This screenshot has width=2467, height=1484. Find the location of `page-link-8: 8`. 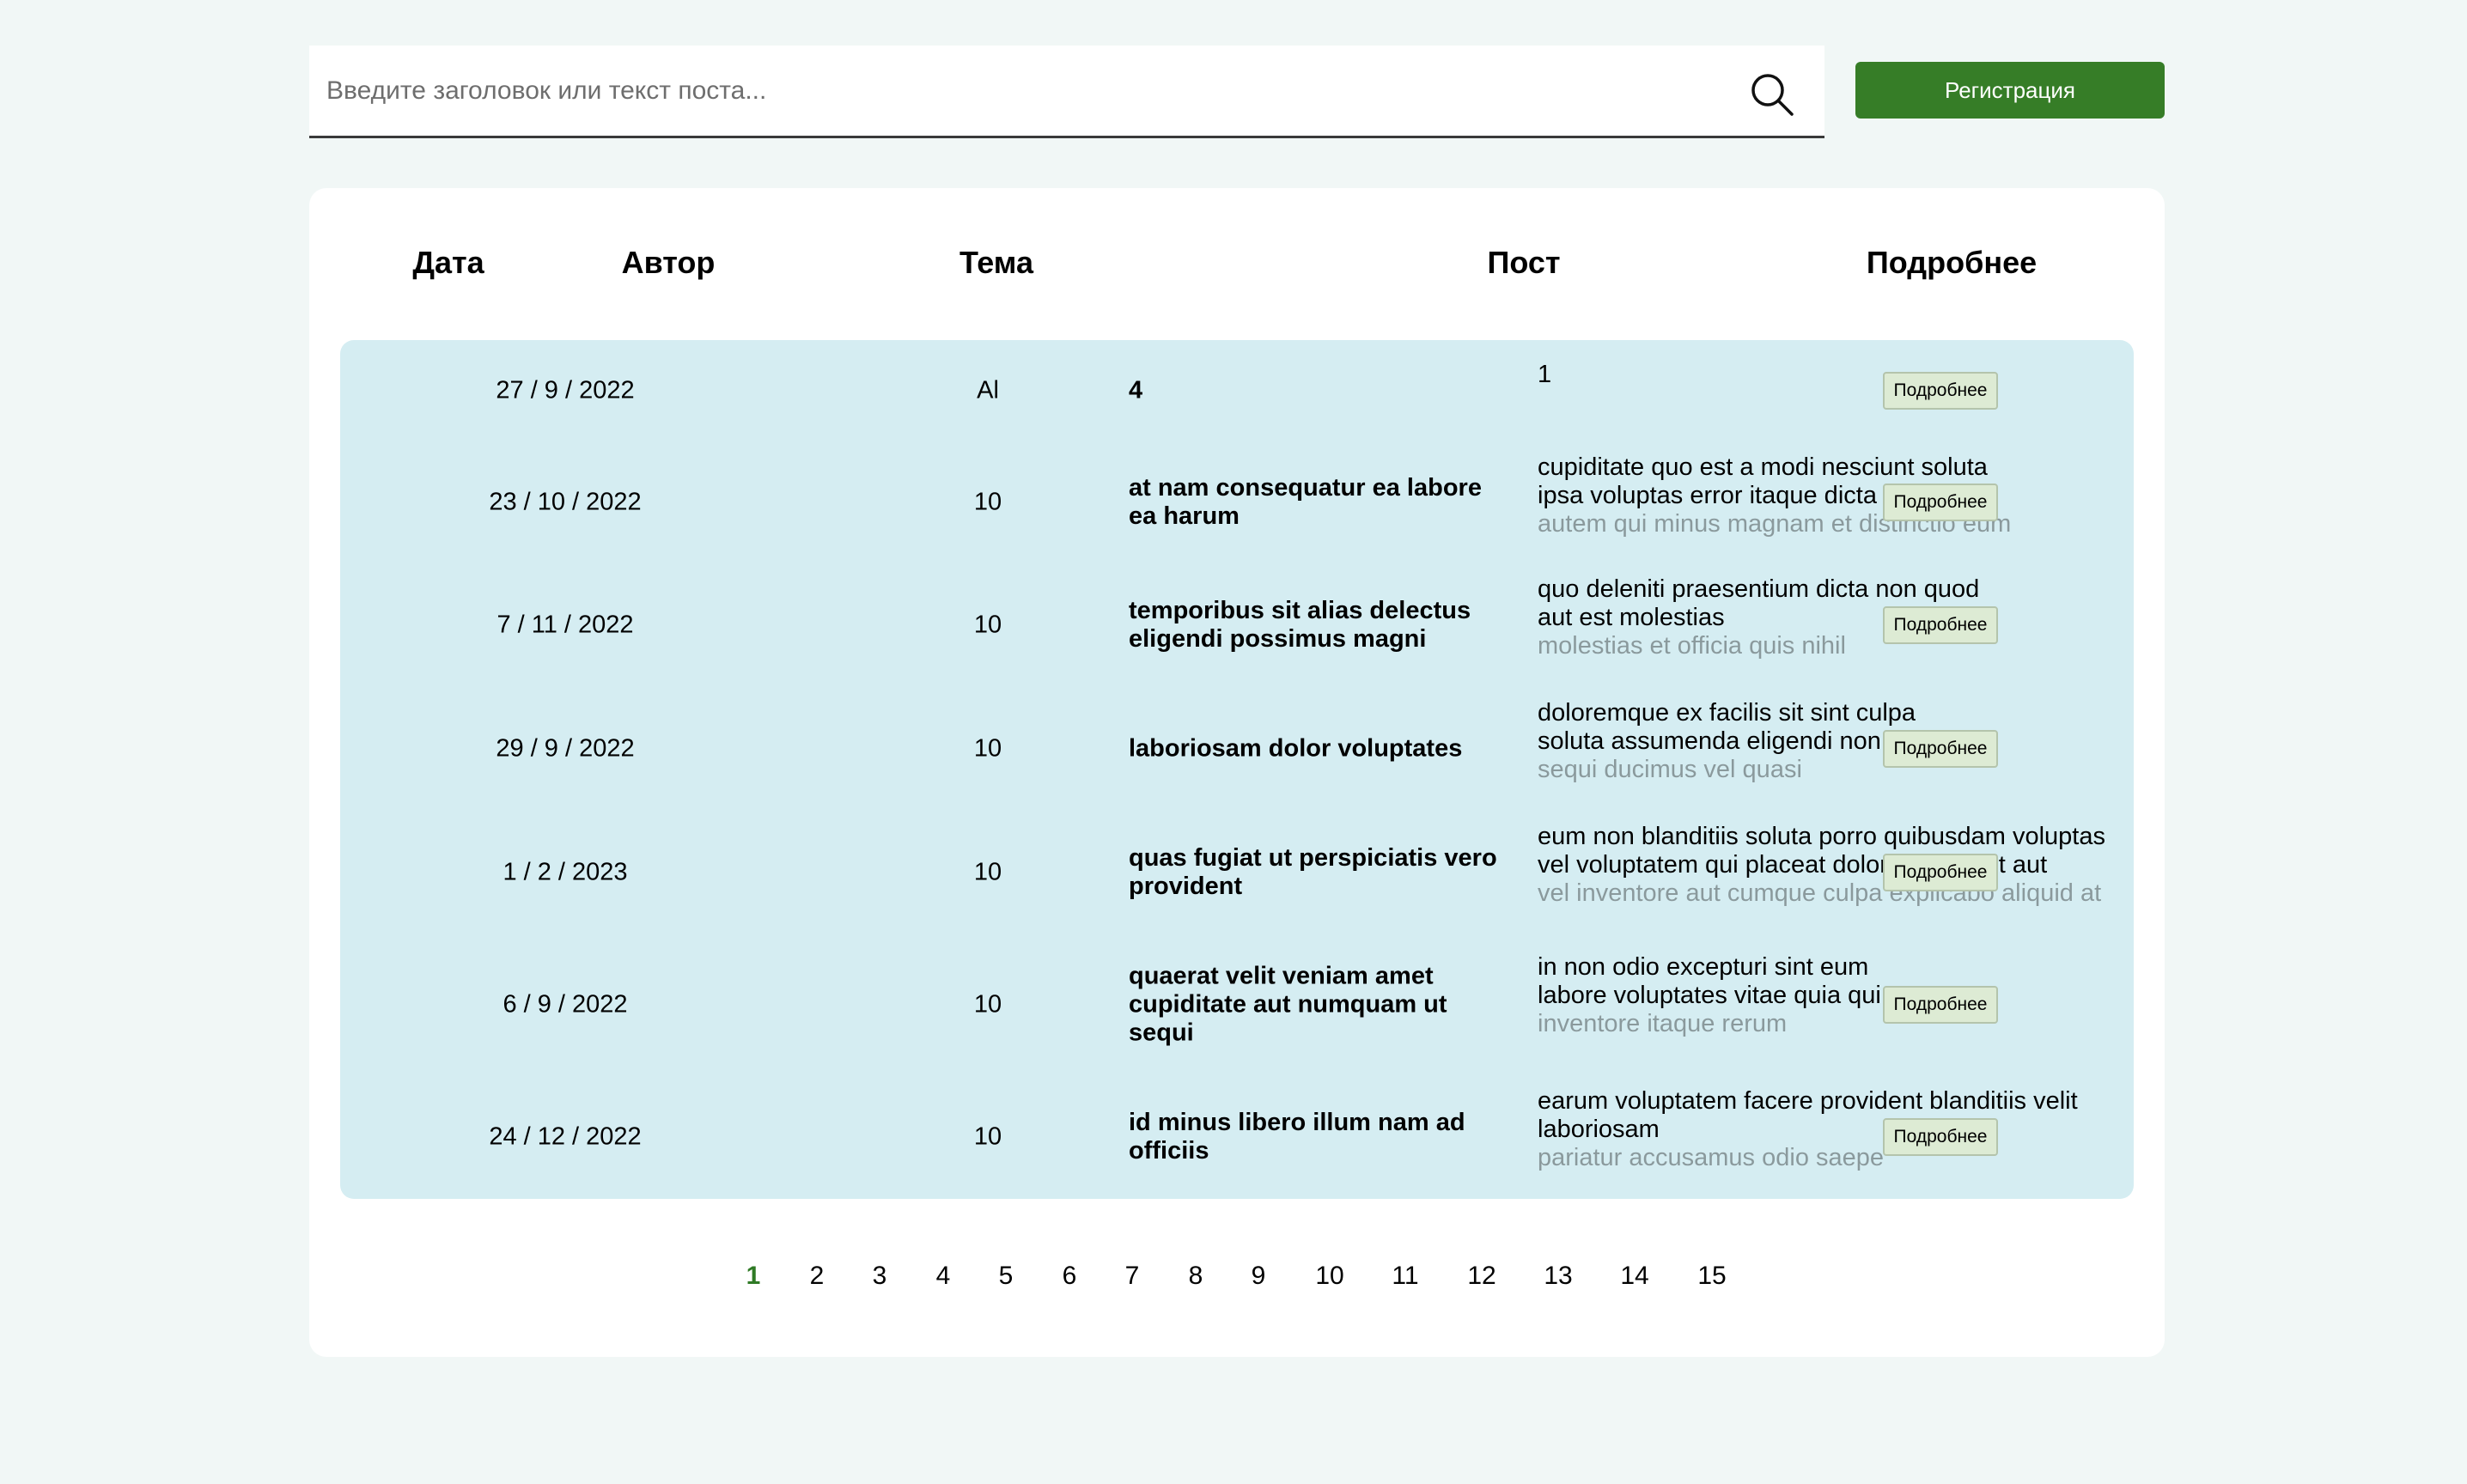

page-link-8: 8 is located at coordinates (1196, 1276).